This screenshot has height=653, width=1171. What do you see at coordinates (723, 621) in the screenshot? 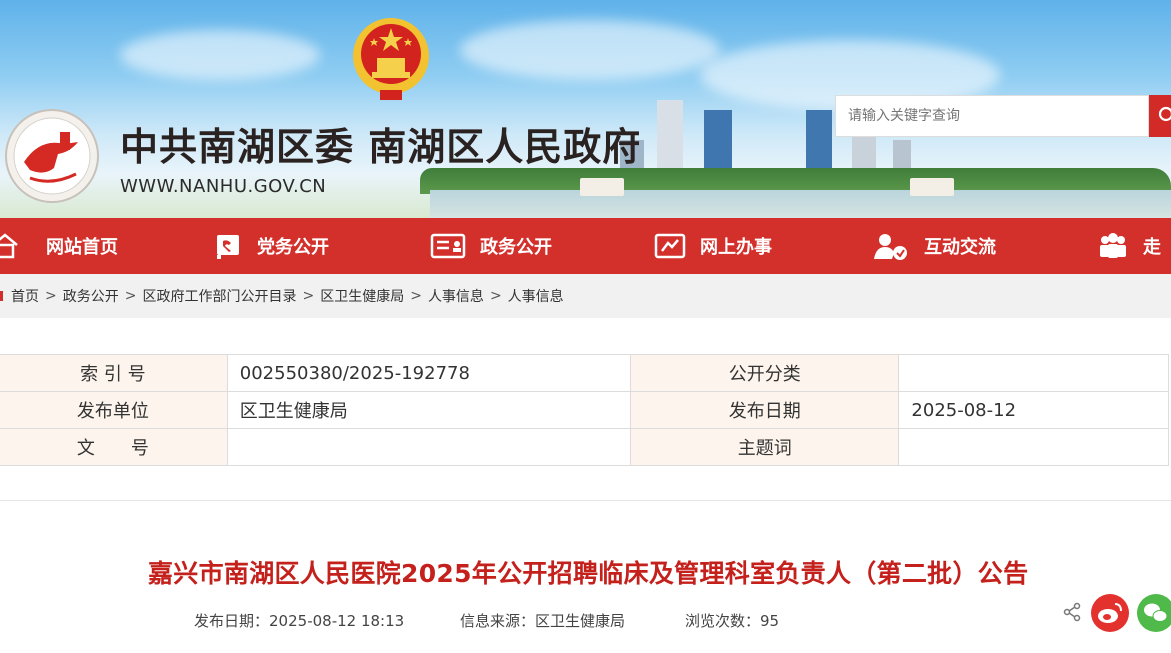
I see `views-label: 浏览次数：` at bounding box center [723, 621].